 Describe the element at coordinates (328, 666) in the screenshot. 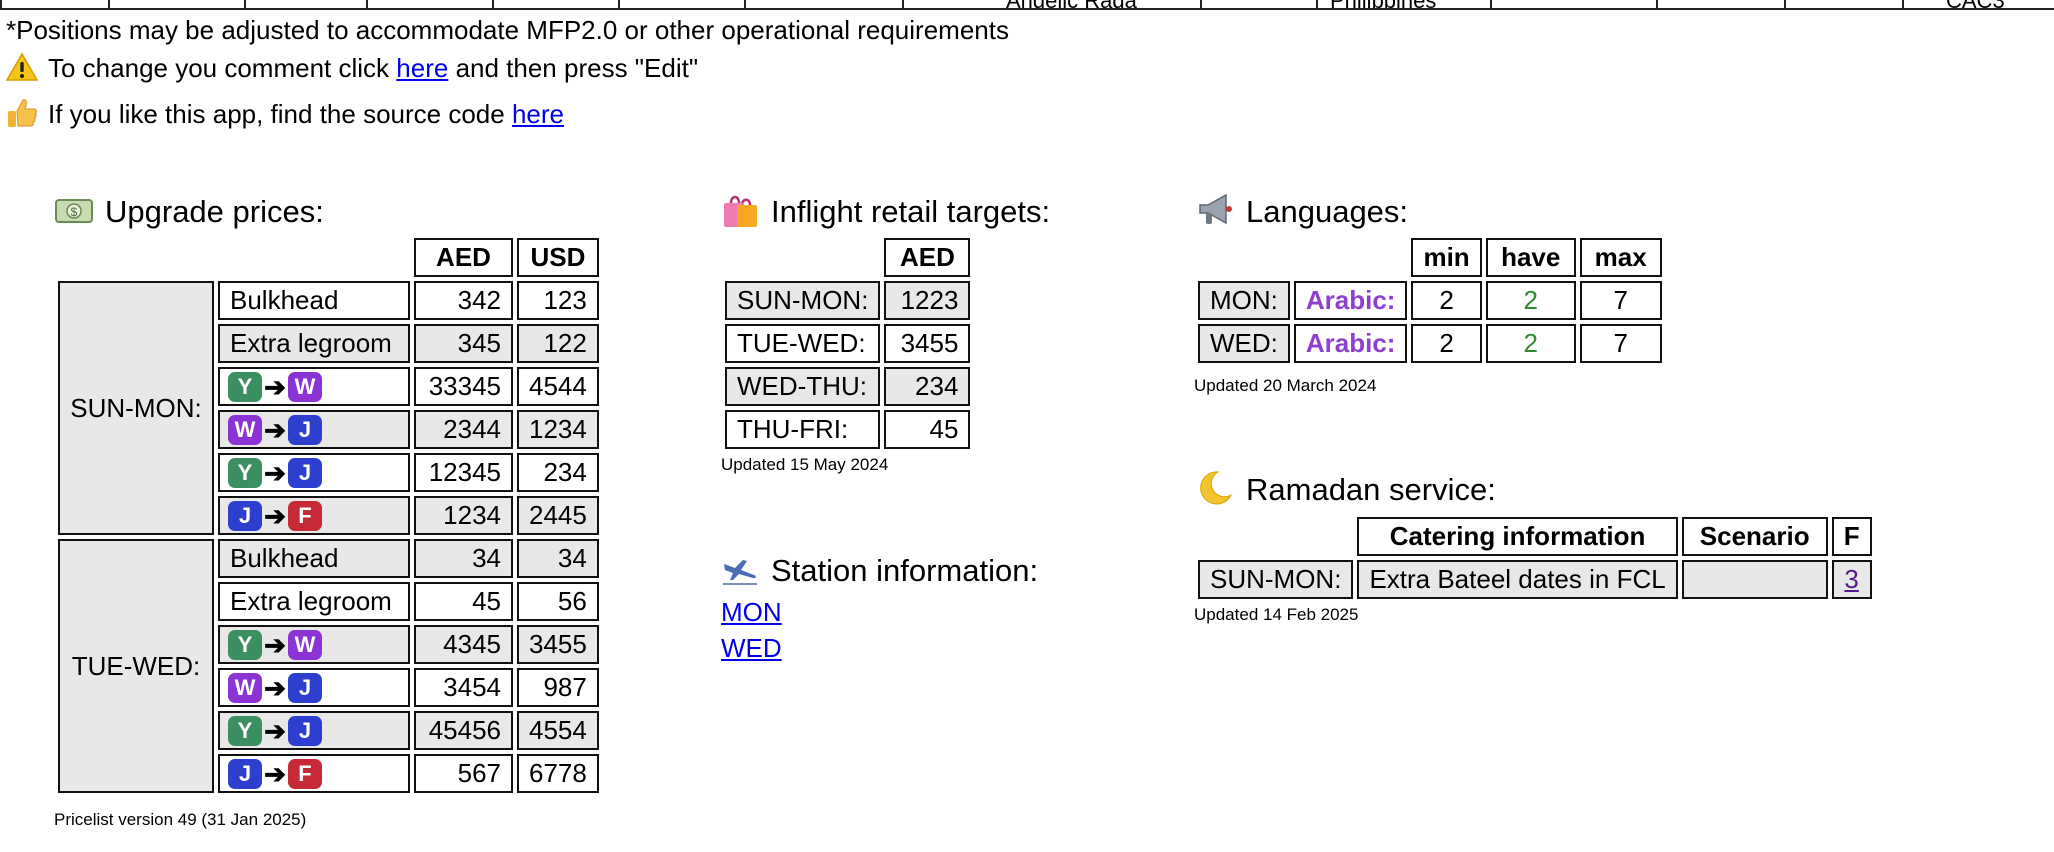

I see `table-row: TUE-WED: Bulkhead 34 34` at that location.